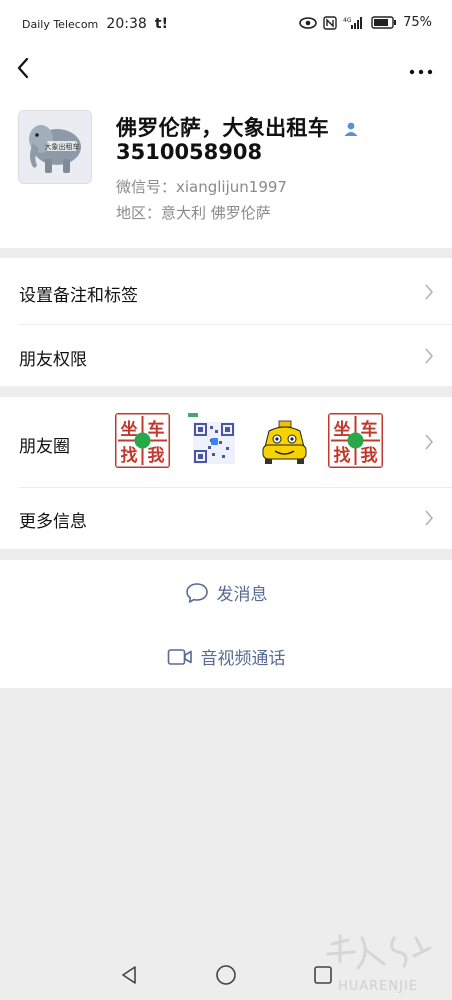 The image size is (452, 1000). I want to click on elephant-avatar-image: 大象出租车, so click(55, 147).